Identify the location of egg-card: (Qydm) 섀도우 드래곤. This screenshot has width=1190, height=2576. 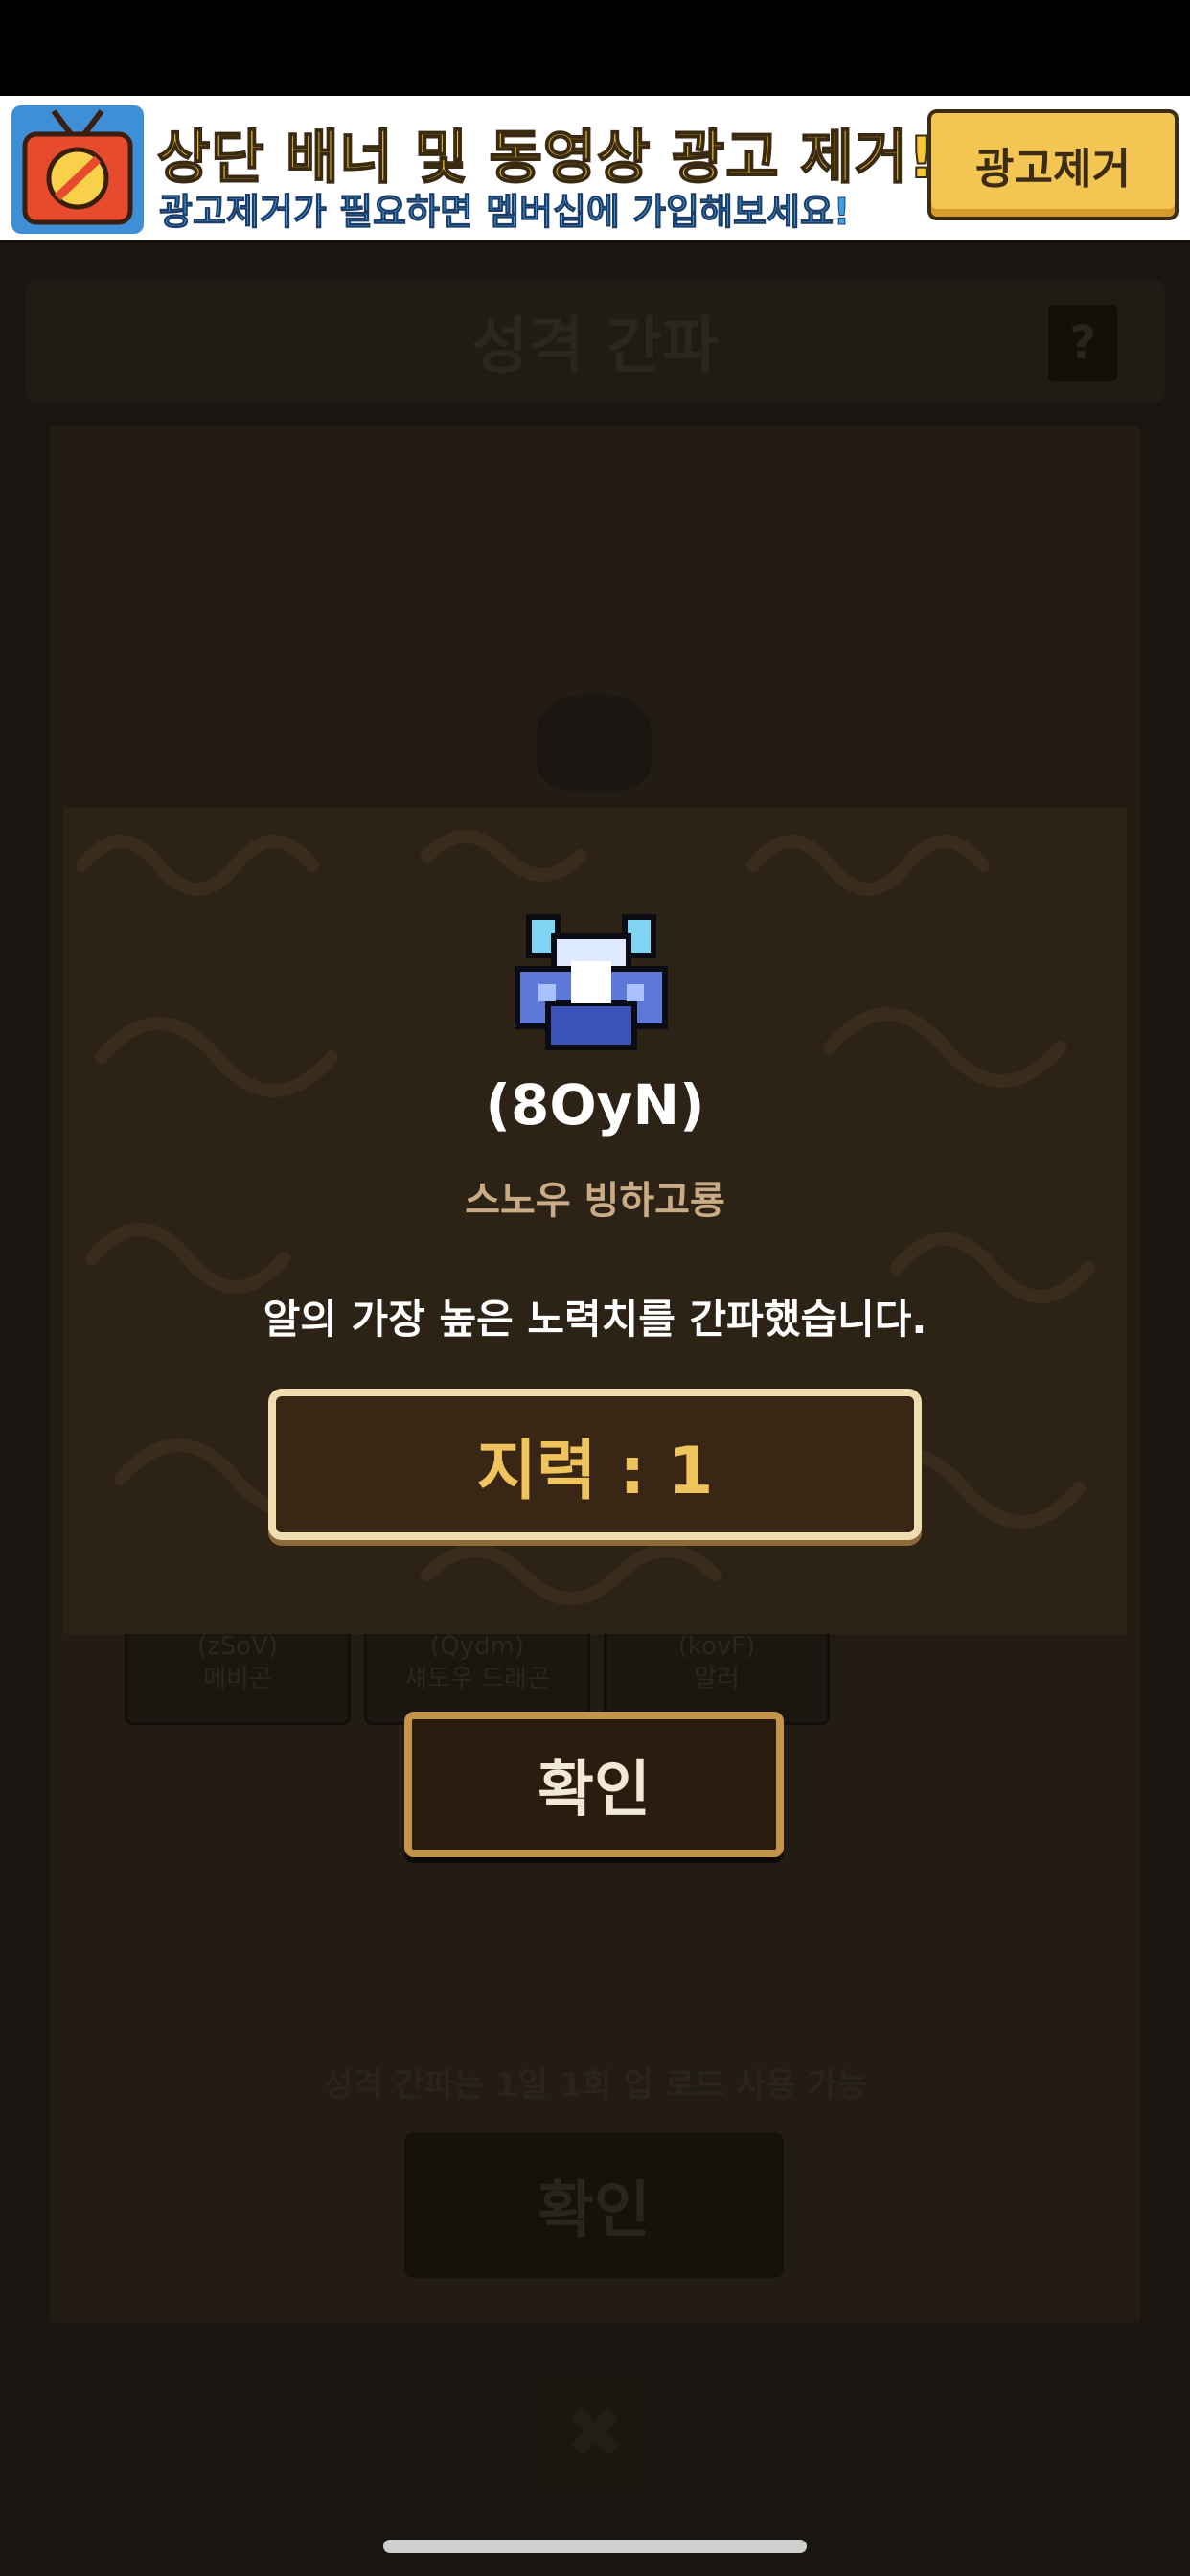
(477, 1672).